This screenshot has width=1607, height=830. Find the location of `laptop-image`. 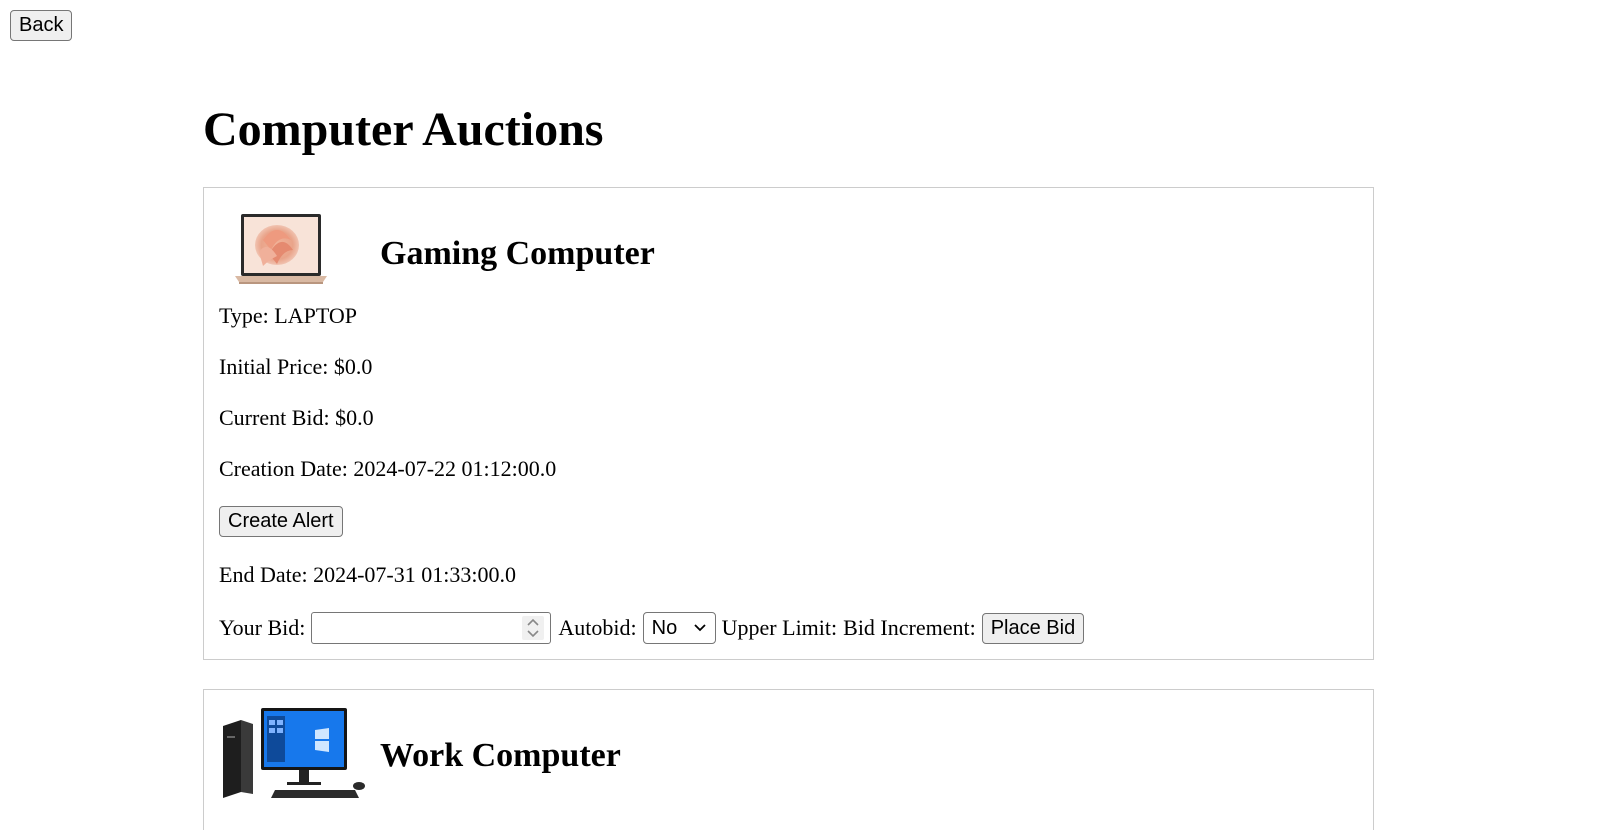

laptop-image is located at coordinates (281, 249).